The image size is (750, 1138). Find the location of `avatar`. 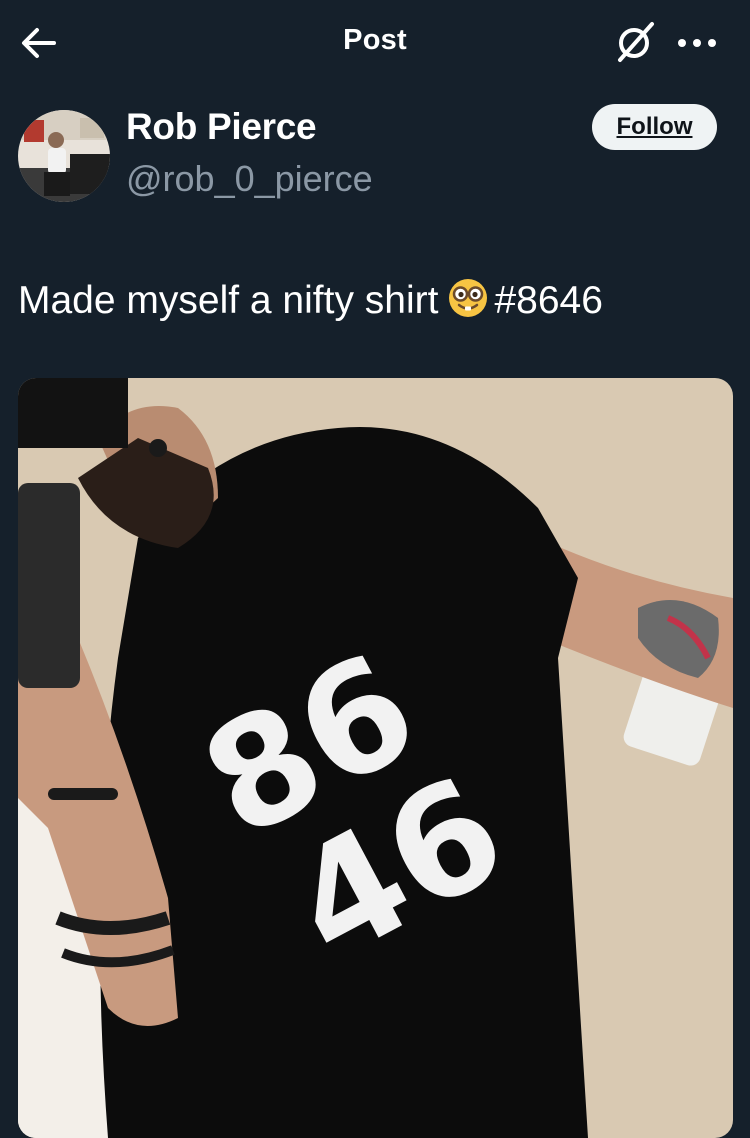

avatar is located at coordinates (64, 156).